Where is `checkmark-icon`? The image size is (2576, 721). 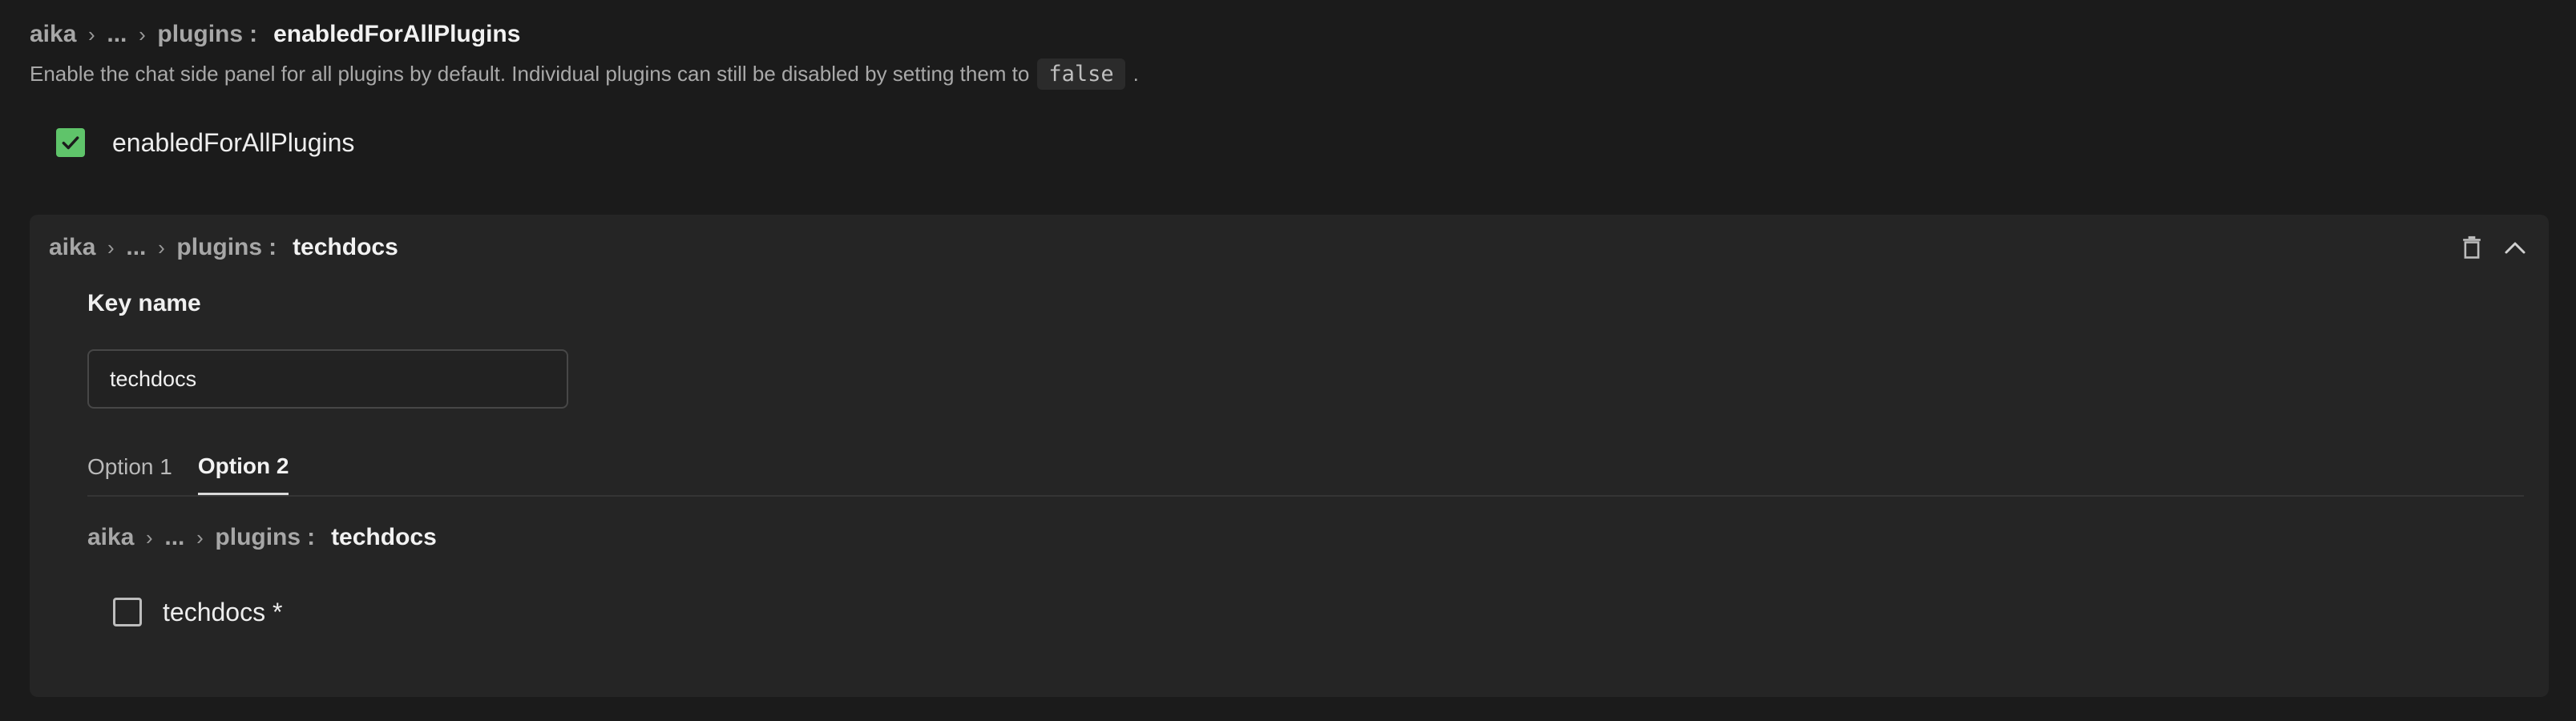 checkmark-icon is located at coordinates (70, 143).